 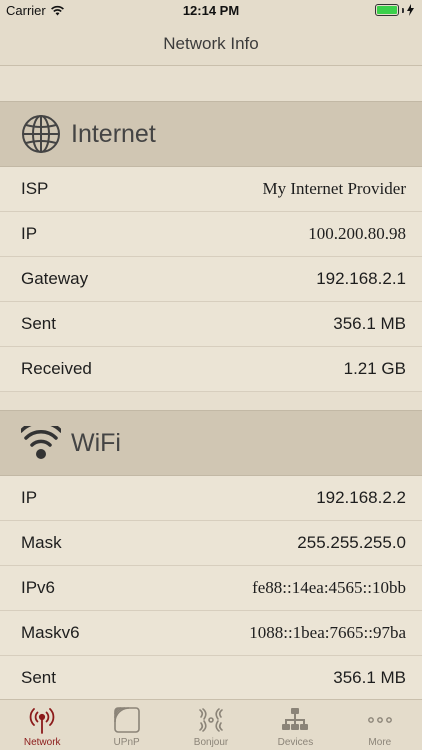 What do you see at coordinates (211, 677) in the screenshot?
I see `wifi-sent-row: Sent 356.1 MB` at bounding box center [211, 677].